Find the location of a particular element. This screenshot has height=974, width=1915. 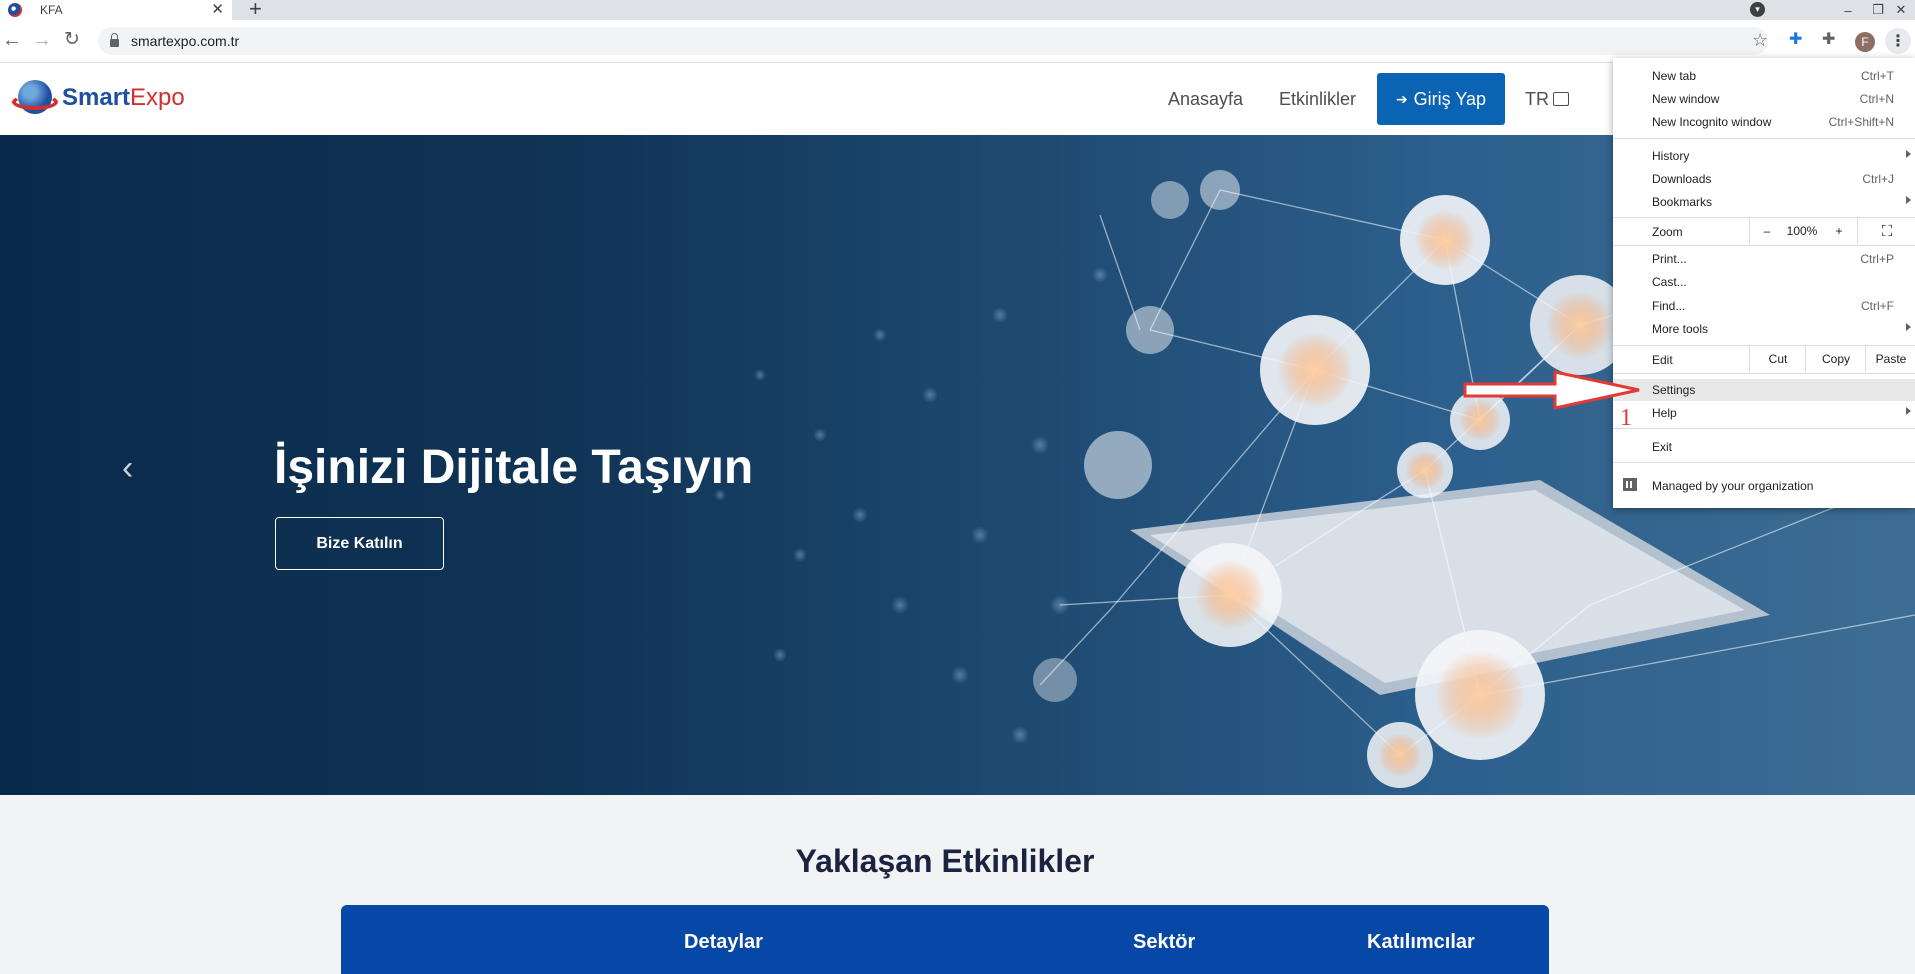

minimize-window-button: – is located at coordinates (1848, 10).